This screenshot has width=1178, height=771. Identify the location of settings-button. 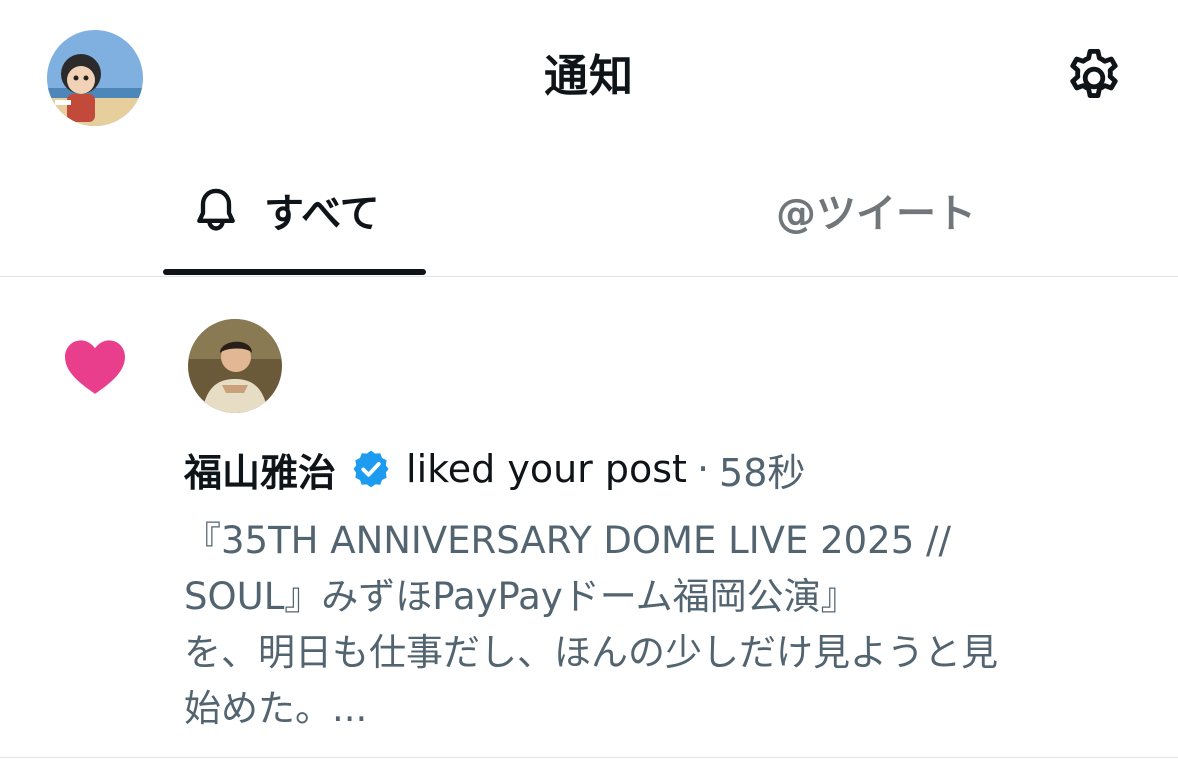
(1094, 78).